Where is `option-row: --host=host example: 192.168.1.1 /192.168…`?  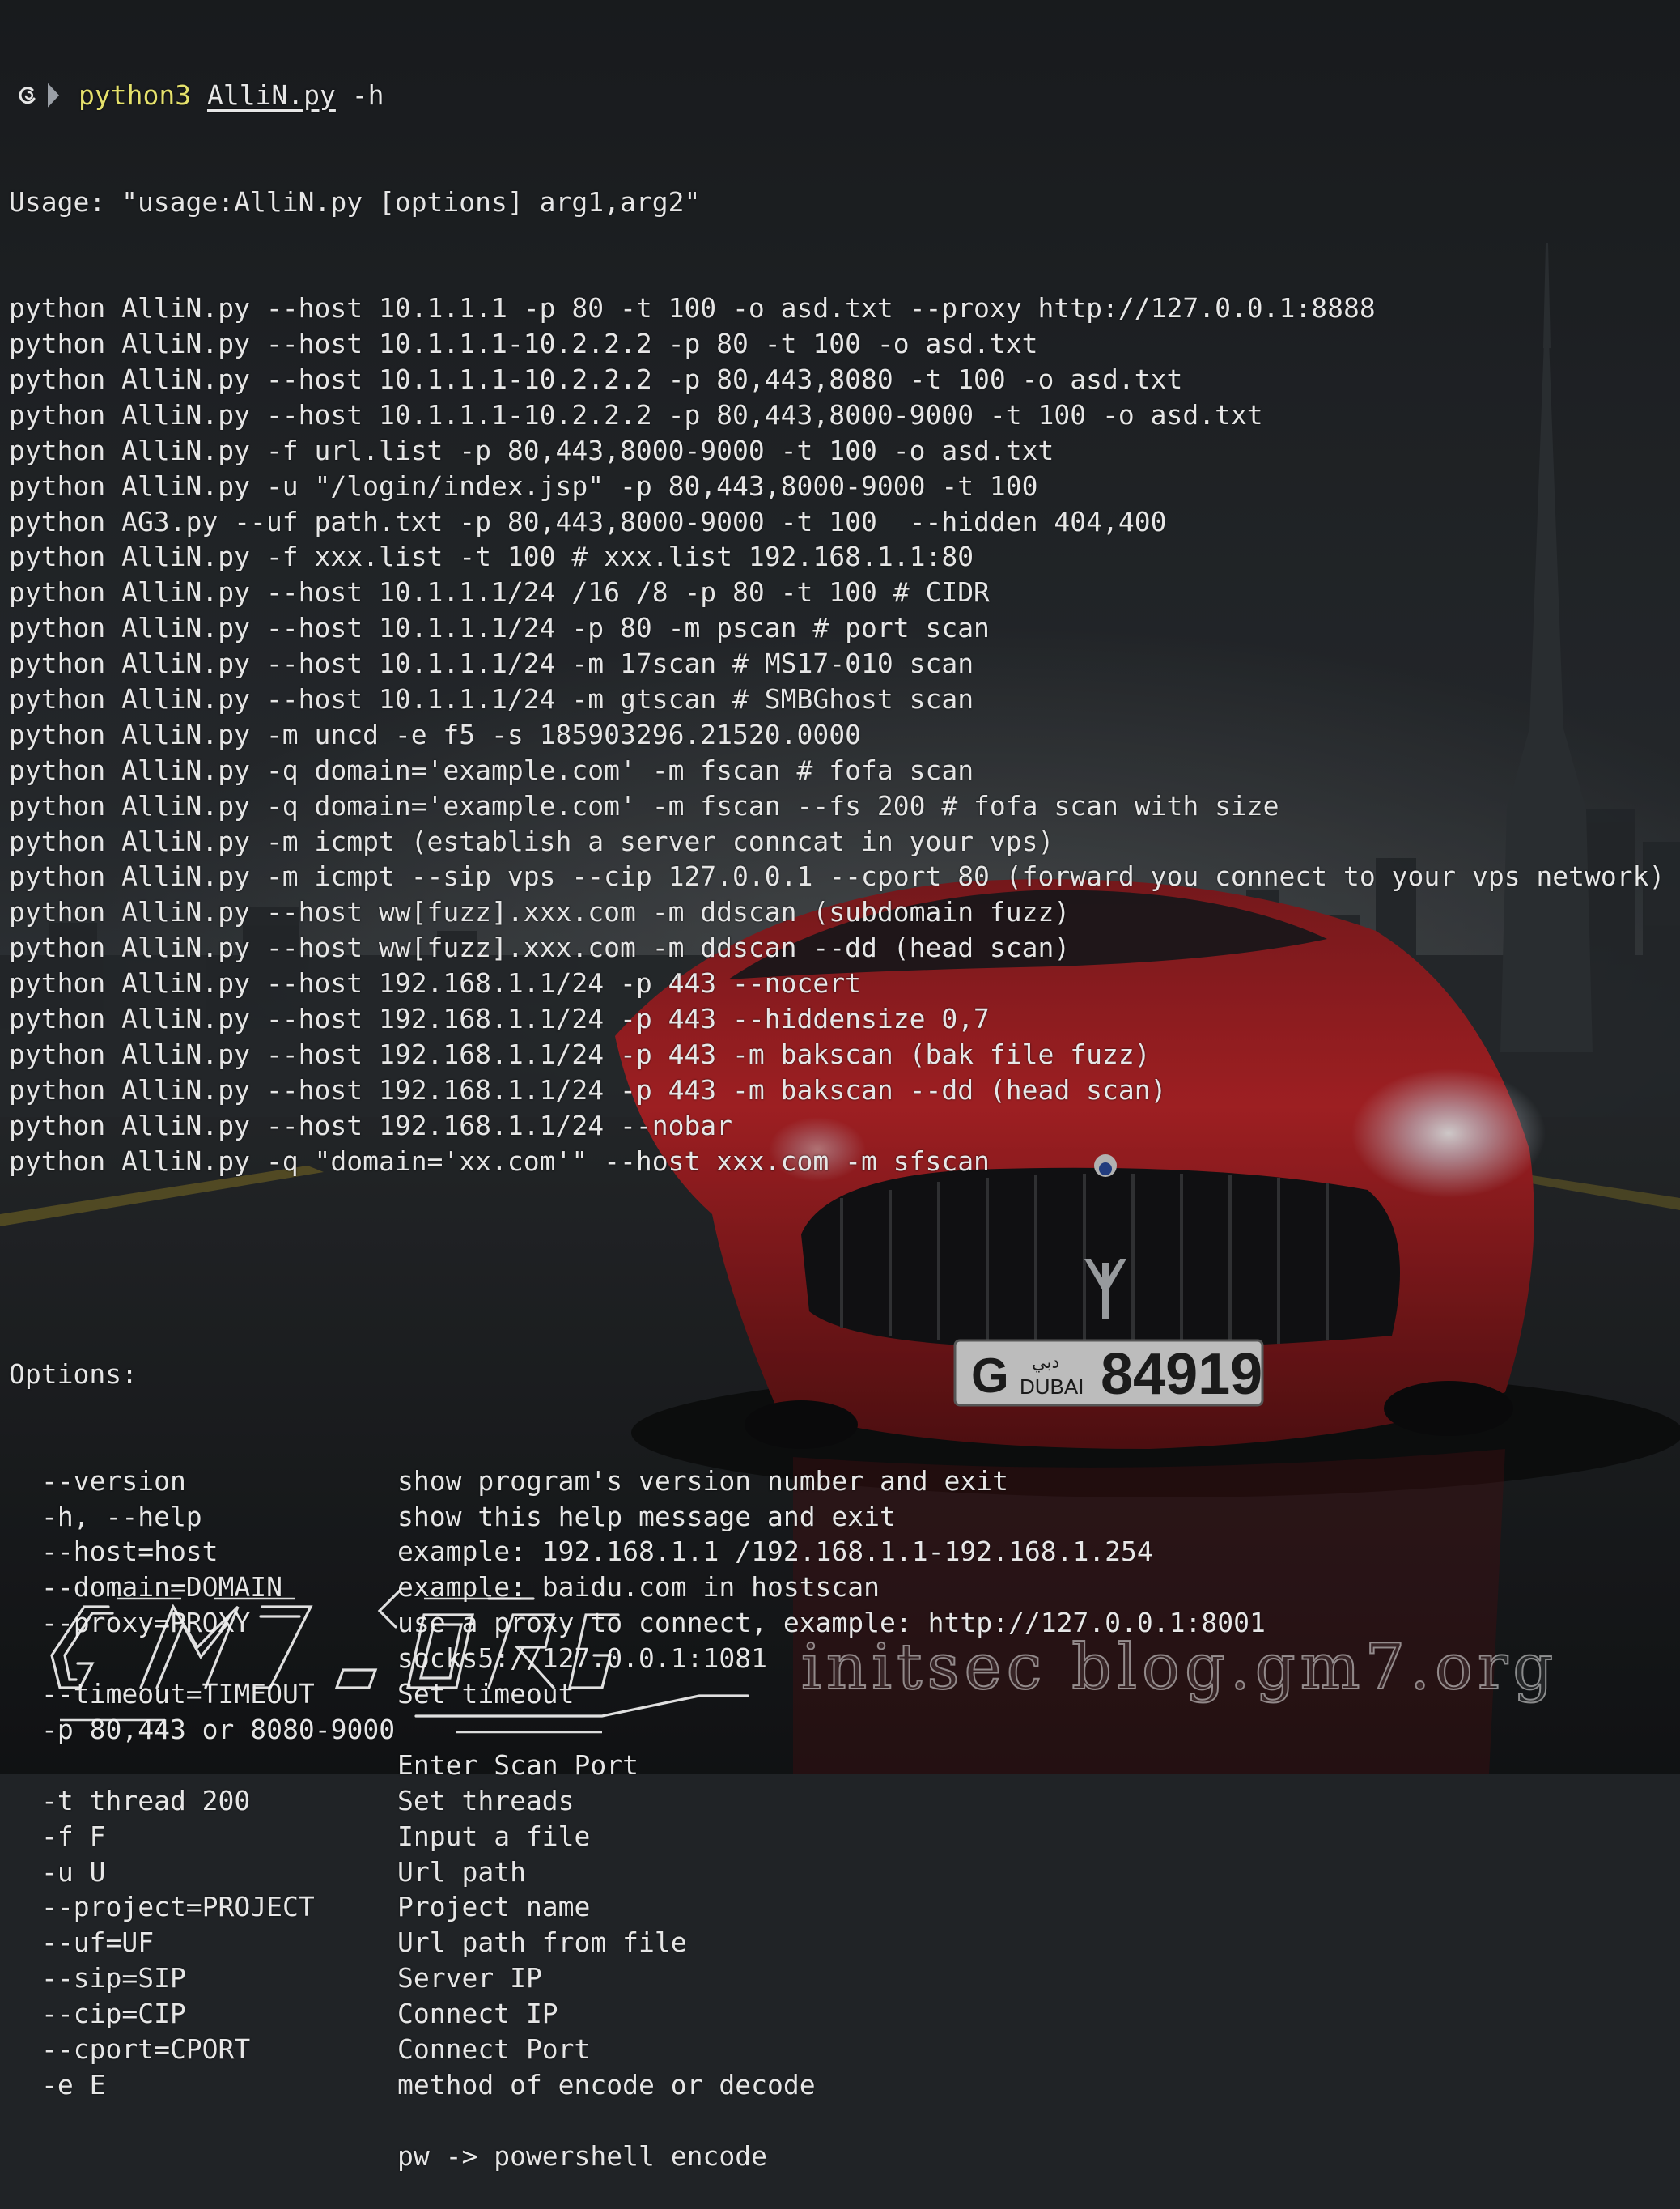 option-row: --host=host example: 192.168.1.1 /192.168… is located at coordinates (837, 1552).